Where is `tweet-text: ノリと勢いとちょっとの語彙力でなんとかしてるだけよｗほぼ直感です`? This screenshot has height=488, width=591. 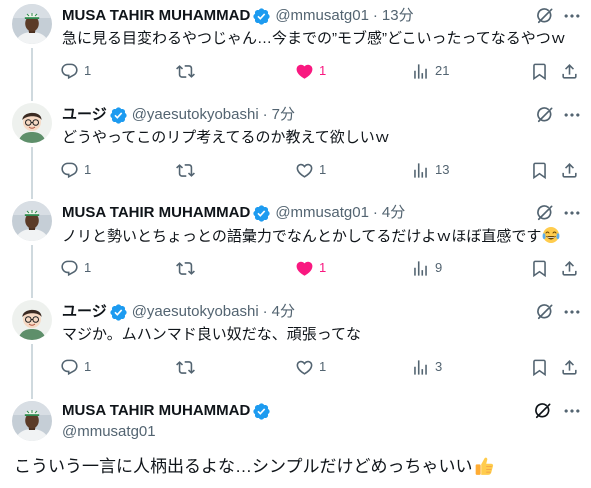
tweet-text: ノリと勢いとちょっとの語彙力でなんとかしてるだけよｗほぼ直感です is located at coordinates (302, 236).